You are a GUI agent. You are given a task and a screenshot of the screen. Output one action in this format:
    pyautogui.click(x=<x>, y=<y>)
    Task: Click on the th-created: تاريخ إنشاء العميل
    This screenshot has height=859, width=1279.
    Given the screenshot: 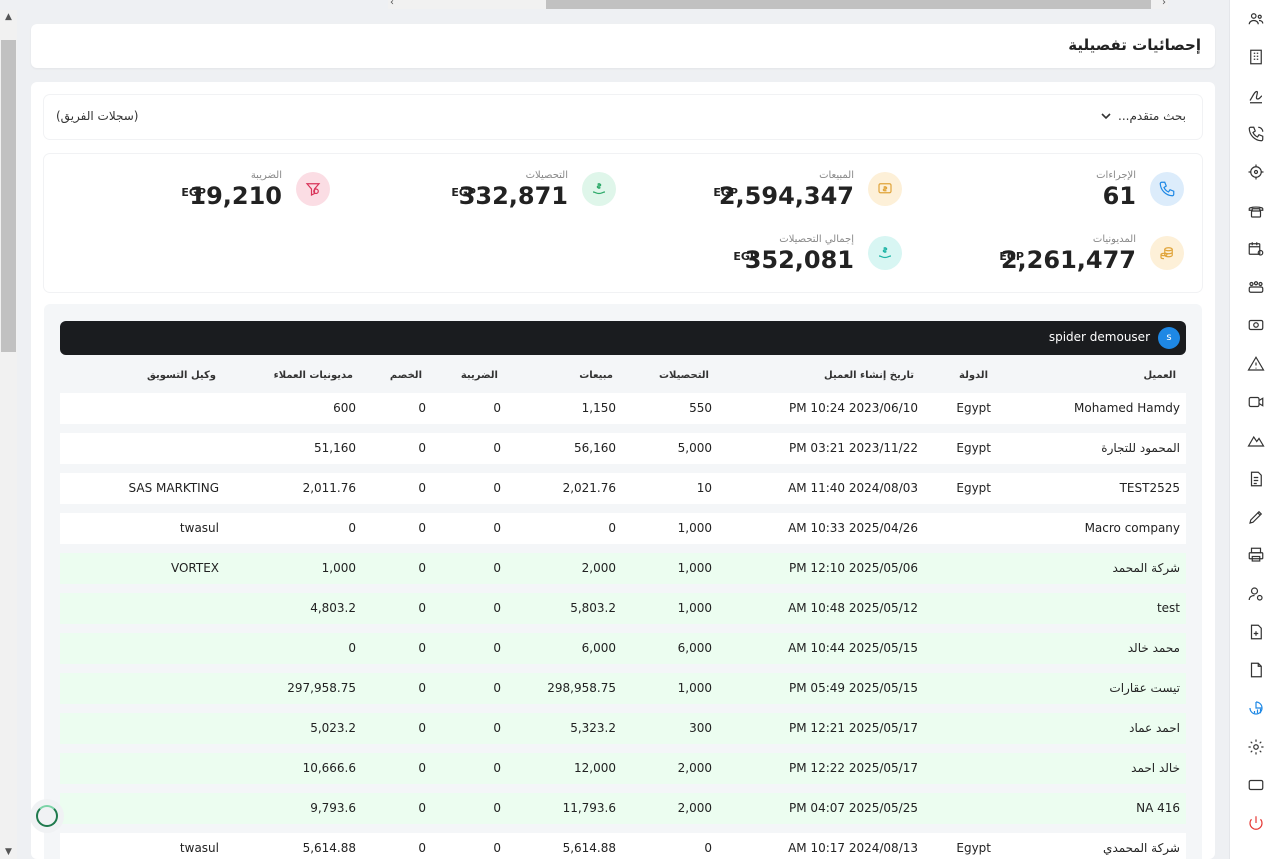 What is the action you would take?
    pyautogui.click(x=869, y=375)
    